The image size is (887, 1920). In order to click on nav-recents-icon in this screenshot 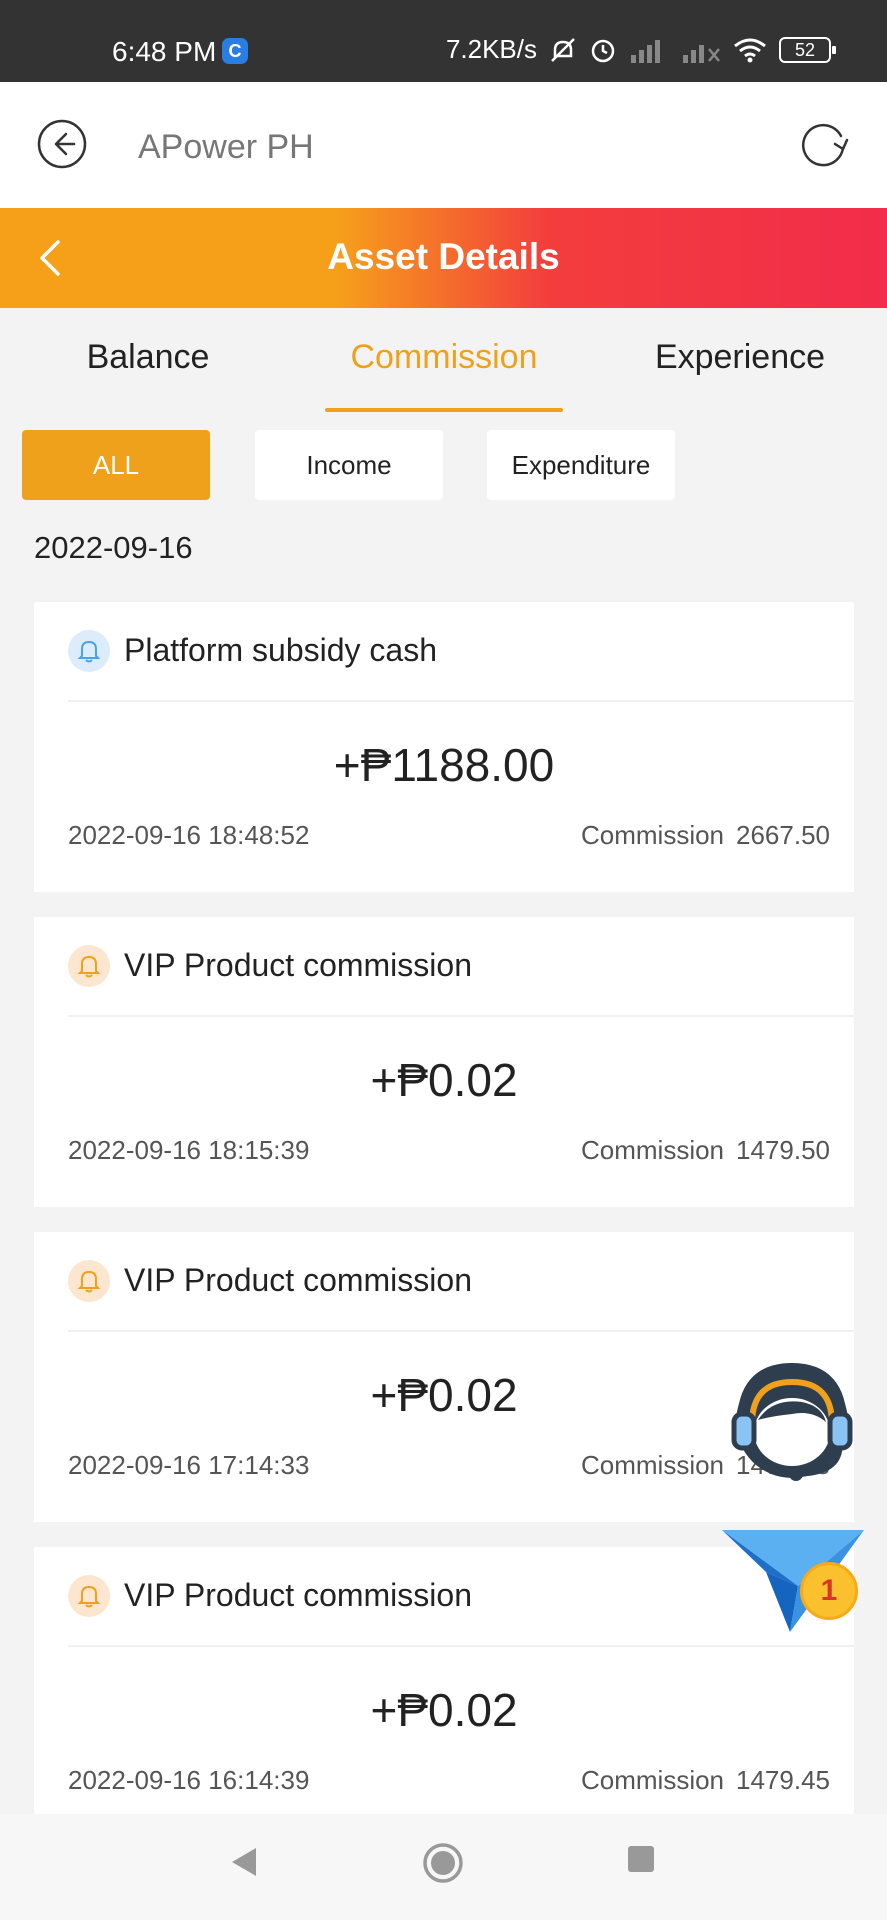, I will do `click(641, 1859)`.